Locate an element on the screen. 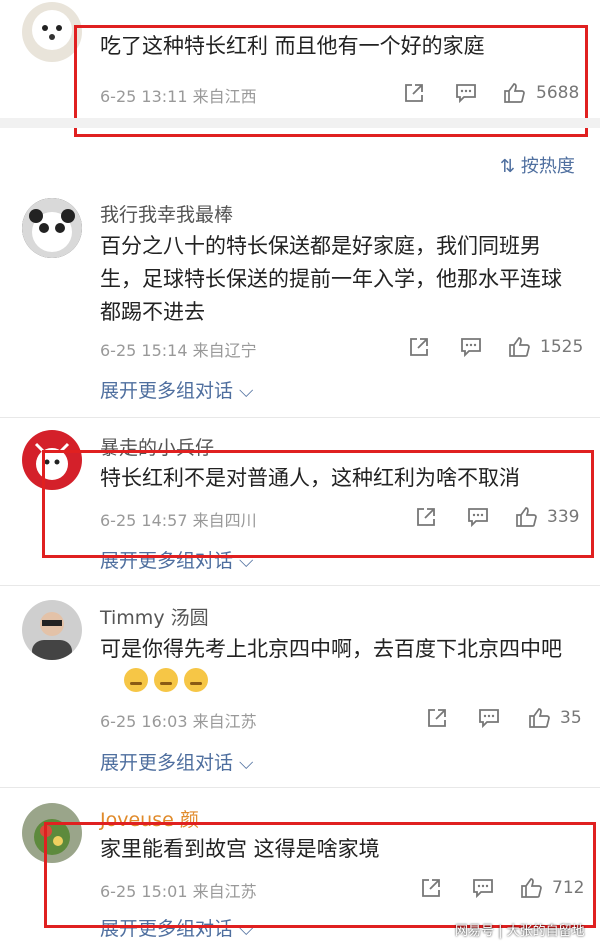 Image resolution: width=600 pixels, height=943 pixels. watermark: 网易号 | 大张的自留地 is located at coordinates (520, 931).